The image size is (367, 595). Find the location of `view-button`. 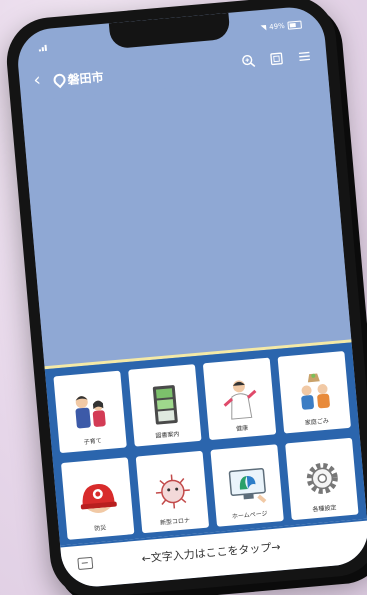

view-button is located at coordinates (276, 58).